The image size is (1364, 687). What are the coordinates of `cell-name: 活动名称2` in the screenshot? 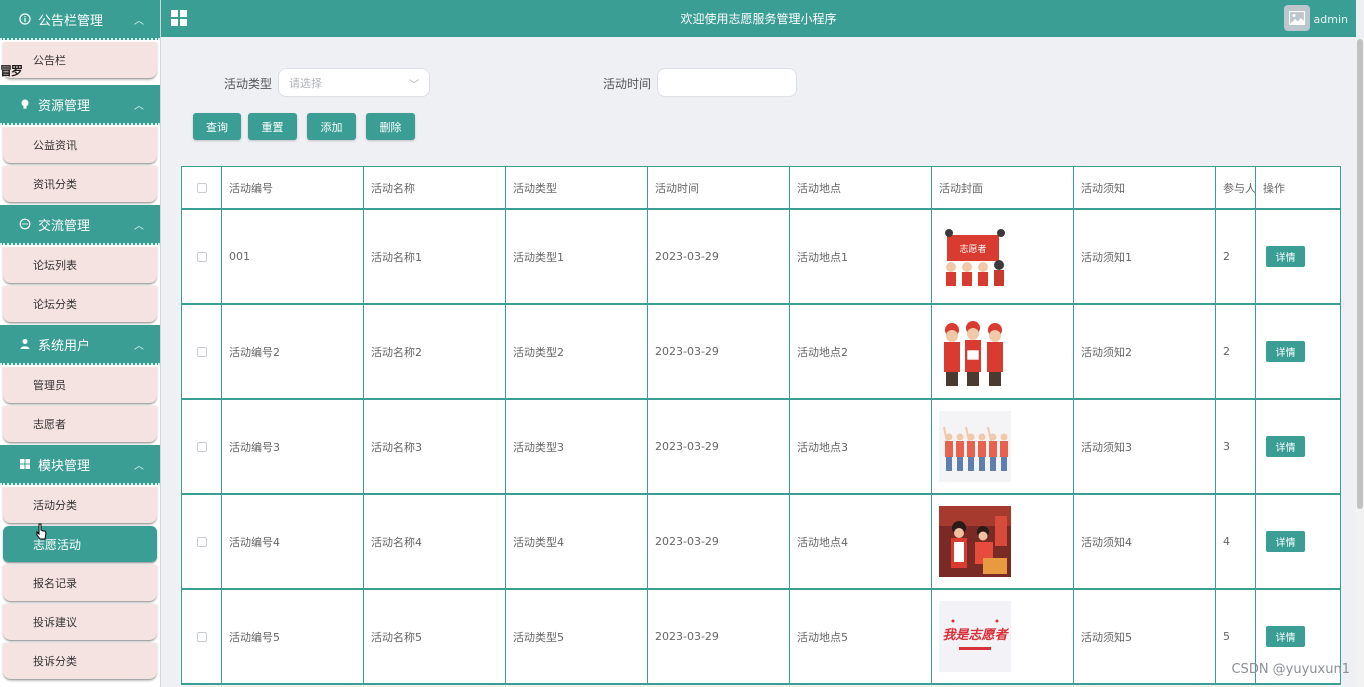 It's located at (434, 351).